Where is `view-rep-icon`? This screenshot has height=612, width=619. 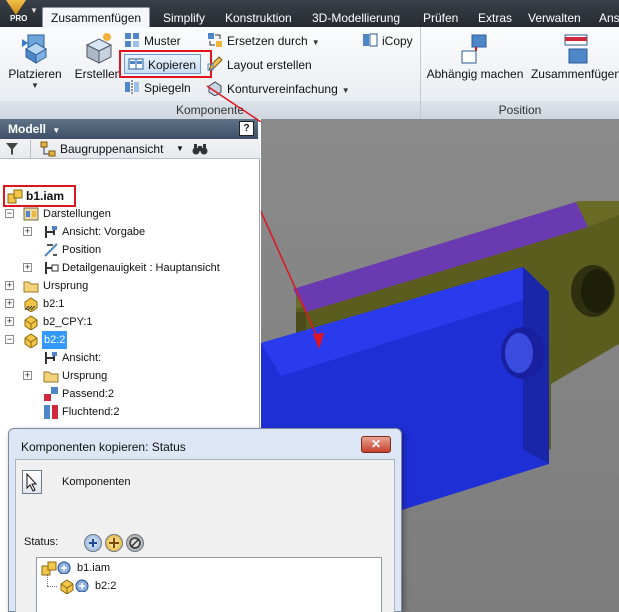
view-rep-icon is located at coordinates (51, 358).